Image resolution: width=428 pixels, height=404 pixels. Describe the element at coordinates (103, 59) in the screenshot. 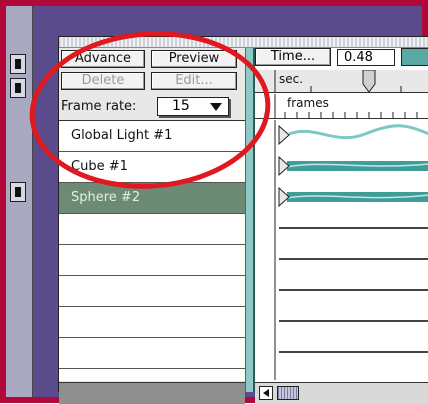

I see `advance-button: Advance` at that location.